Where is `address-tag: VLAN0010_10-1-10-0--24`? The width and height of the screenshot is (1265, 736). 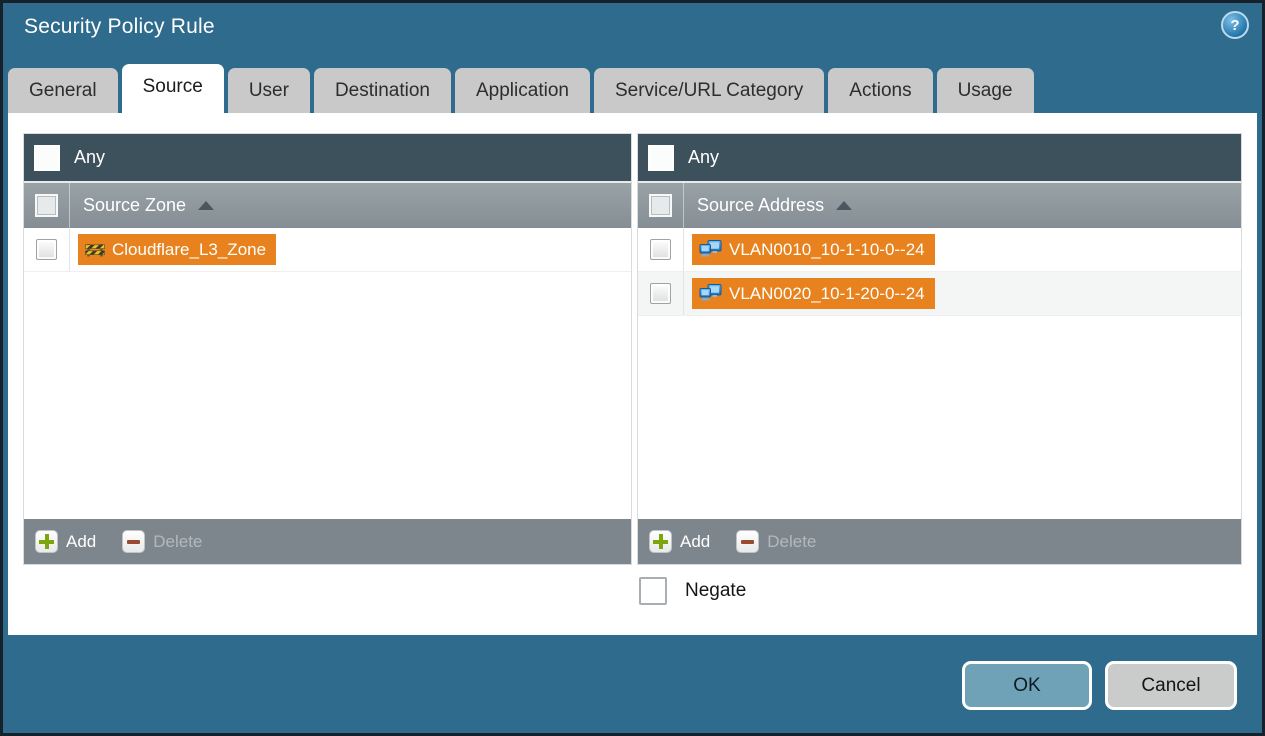 address-tag: VLAN0010_10-1-10-0--24 is located at coordinates (813, 249).